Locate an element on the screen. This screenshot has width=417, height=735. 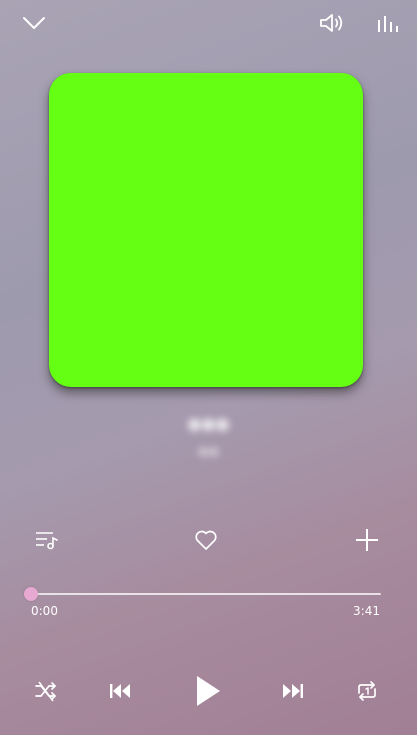
playlist-icon is located at coordinates (47, 541).